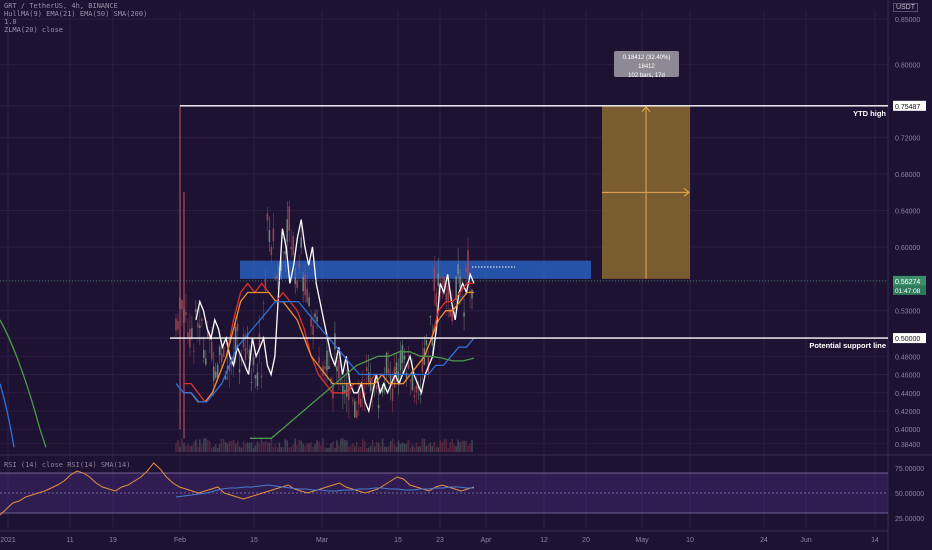  What do you see at coordinates (907, 66) in the screenshot?
I see `price-tick-1: 0.80000` at bounding box center [907, 66].